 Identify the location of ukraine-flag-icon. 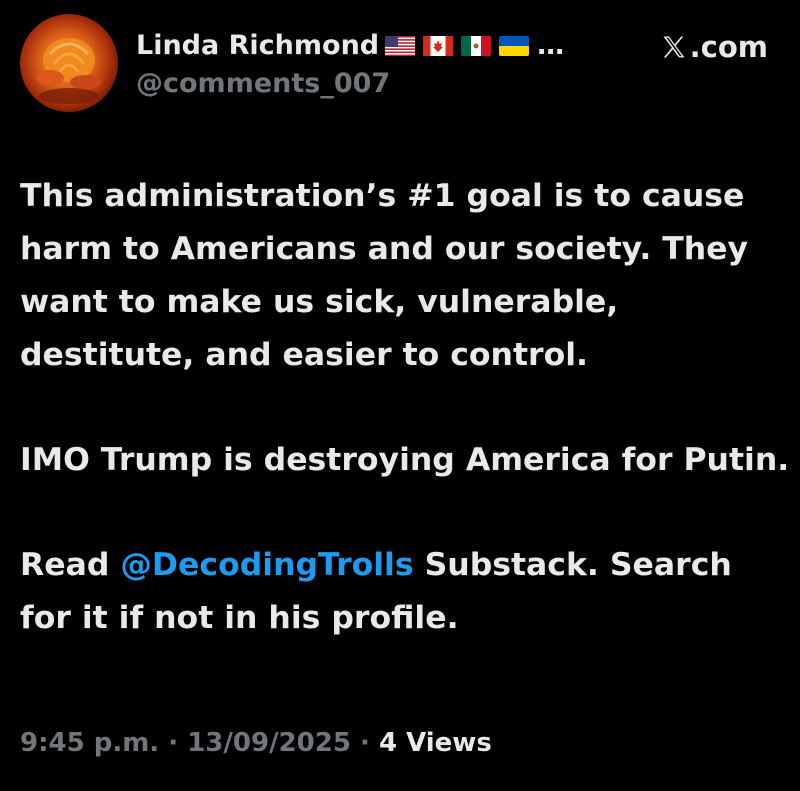
(514, 45).